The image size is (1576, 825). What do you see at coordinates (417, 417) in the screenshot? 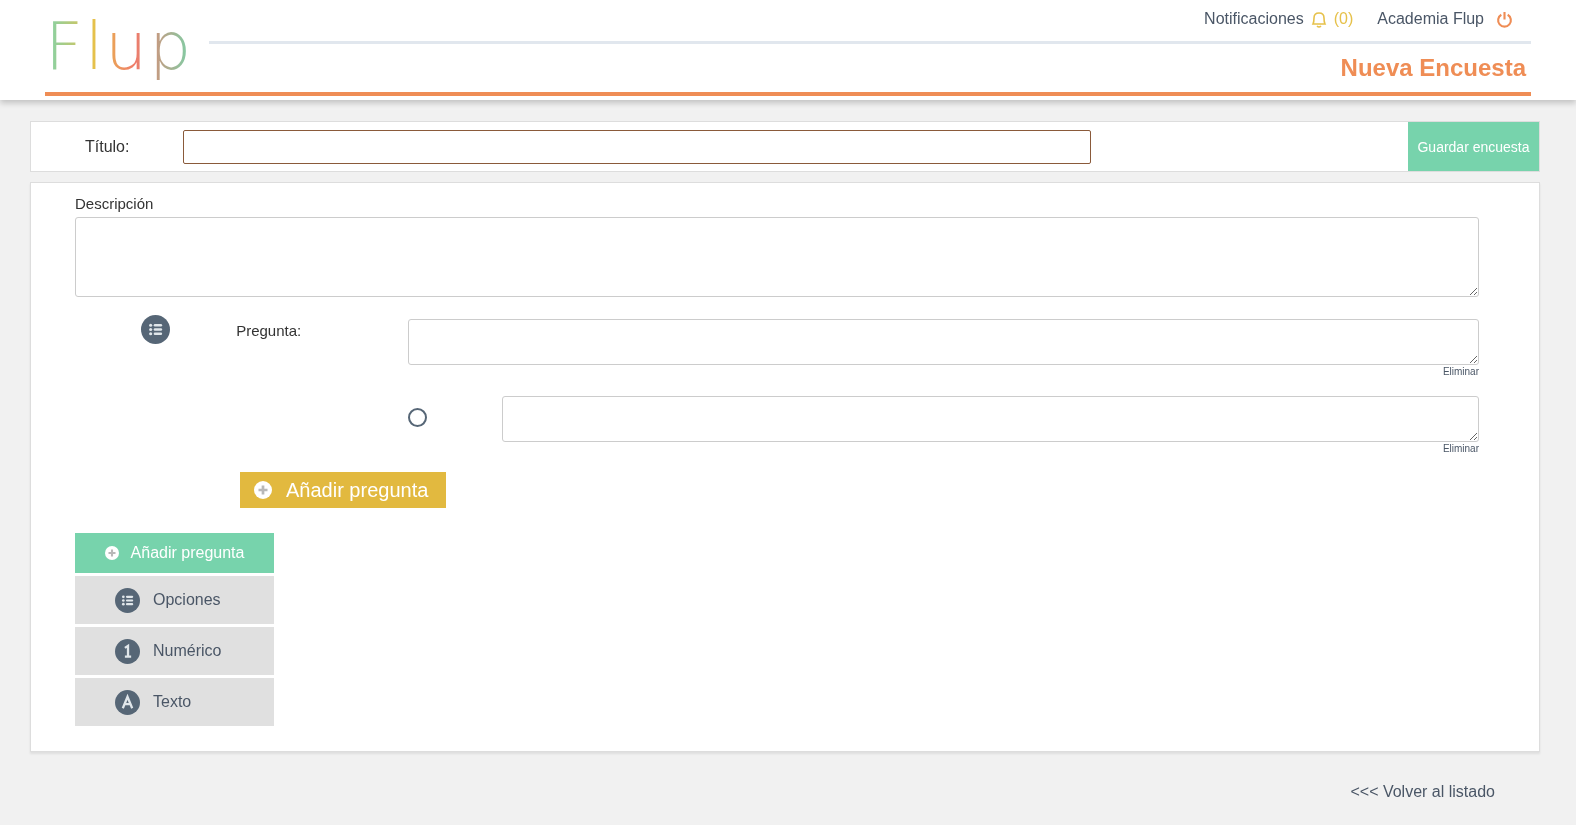
I see `radio-button` at bounding box center [417, 417].